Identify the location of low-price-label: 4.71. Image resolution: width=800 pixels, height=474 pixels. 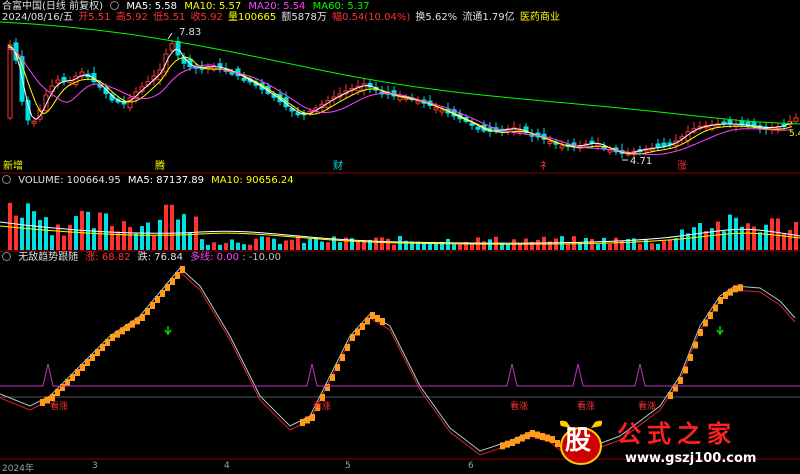
(641, 161).